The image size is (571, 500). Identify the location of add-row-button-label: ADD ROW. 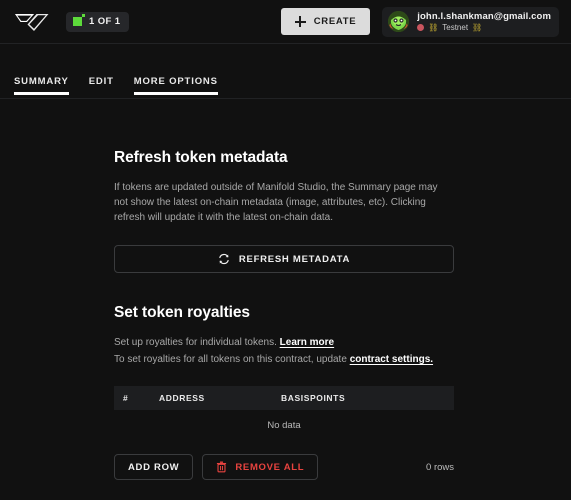
(154, 467).